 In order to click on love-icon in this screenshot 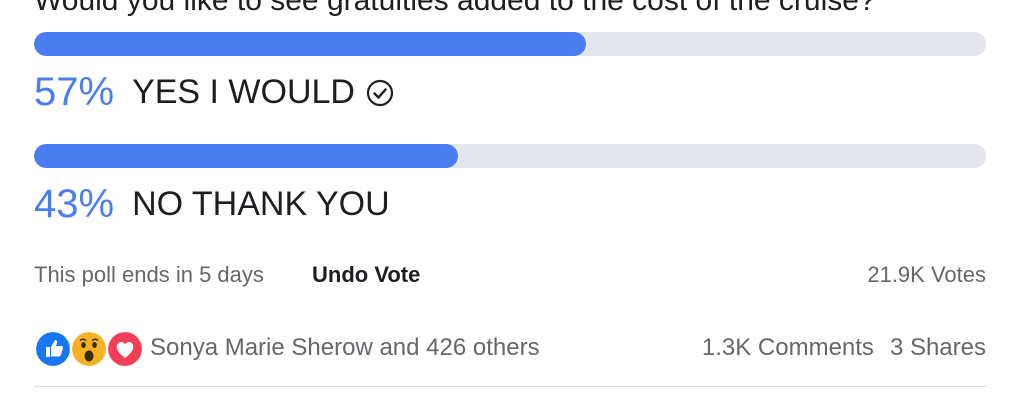, I will do `click(125, 349)`.